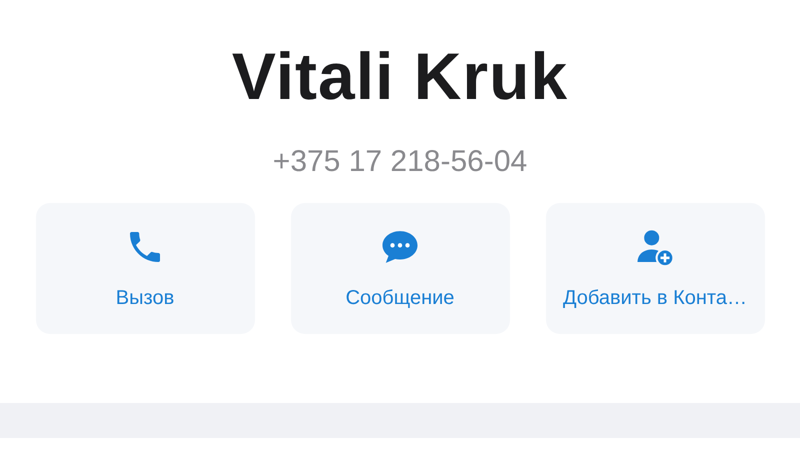 The height and width of the screenshot is (450, 800). What do you see at coordinates (400, 268) in the screenshot?
I see `message-button: Сообщение` at bounding box center [400, 268].